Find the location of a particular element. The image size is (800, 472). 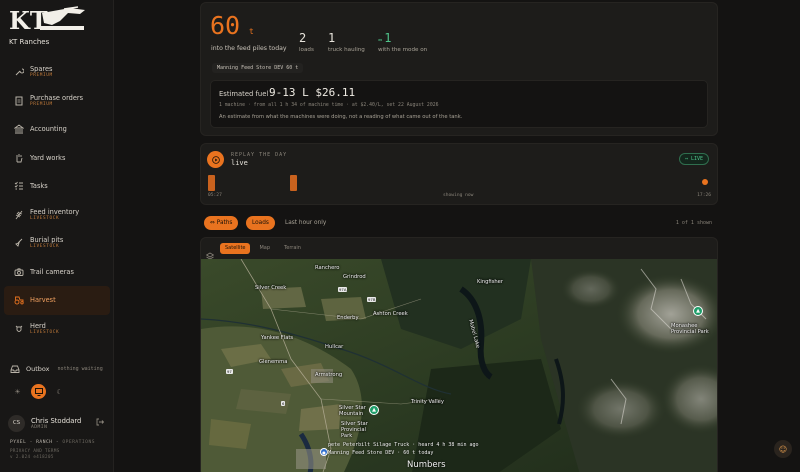

sidebar-item-feed-inventory: Feed inventory LIVESTOCK is located at coordinates (57, 215).